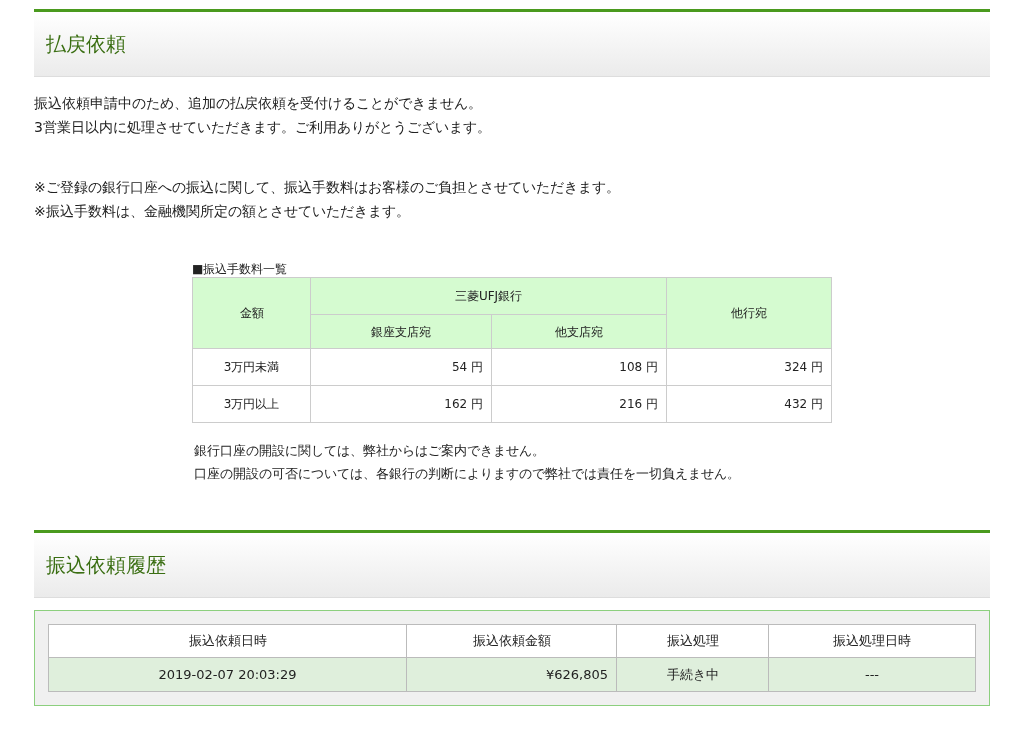 The height and width of the screenshot is (745, 1024). I want to click on column-header: 他行宛, so click(749, 313).